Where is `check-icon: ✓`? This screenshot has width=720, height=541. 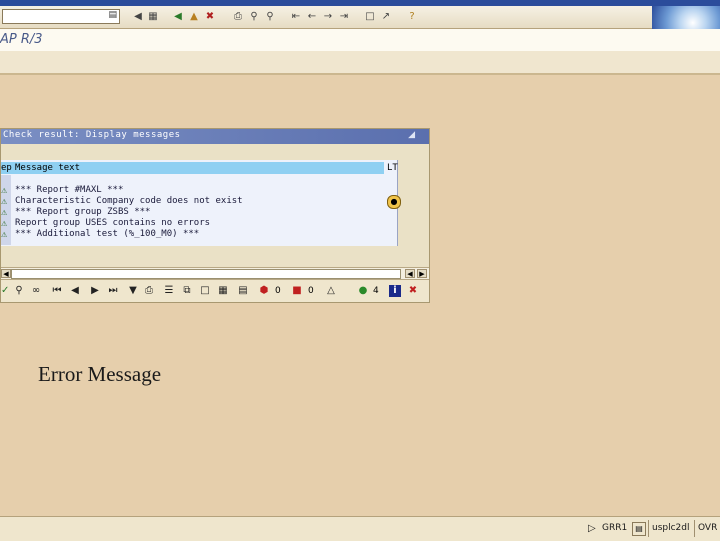
check-icon: ✓ is located at coordinates (5, 291).